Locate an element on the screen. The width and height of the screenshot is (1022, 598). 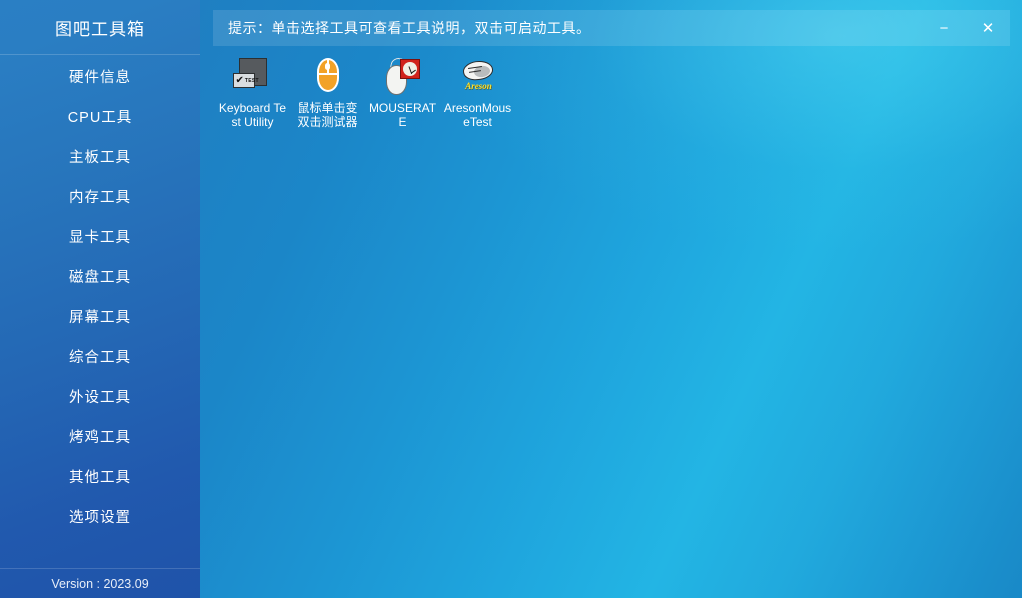
keyboard-badge-shape: ✔ TEST is located at coordinates (245, 80).